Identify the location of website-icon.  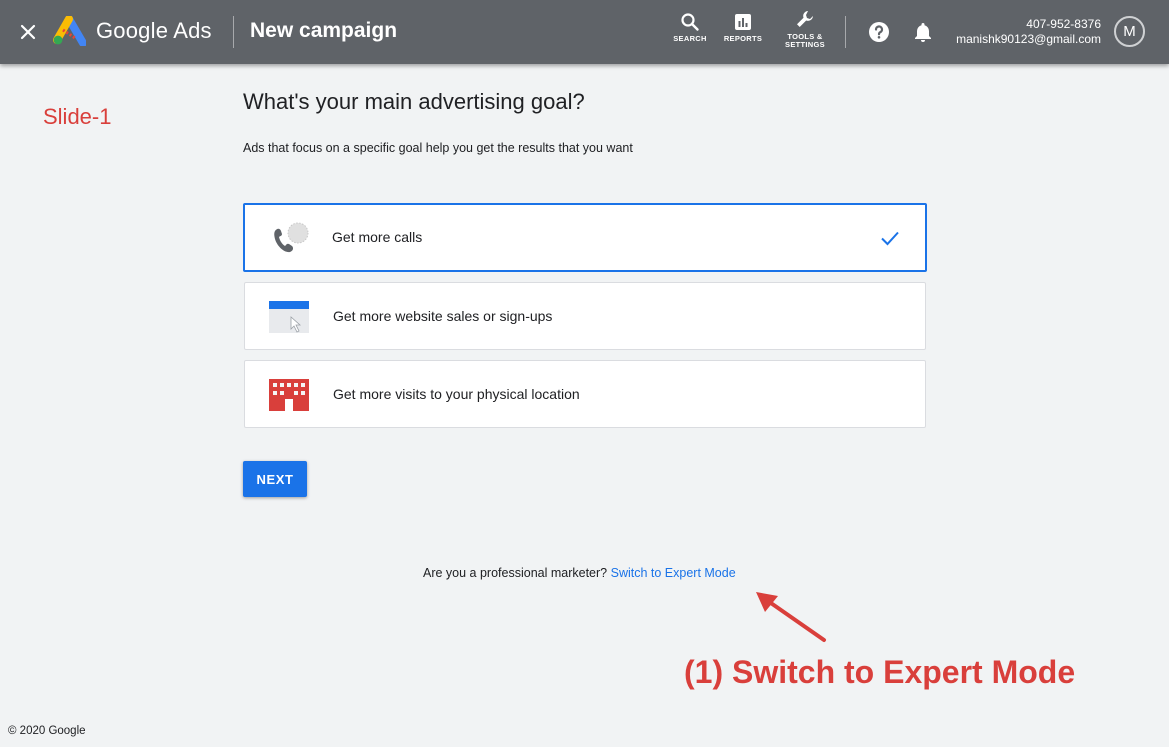
(289, 317).